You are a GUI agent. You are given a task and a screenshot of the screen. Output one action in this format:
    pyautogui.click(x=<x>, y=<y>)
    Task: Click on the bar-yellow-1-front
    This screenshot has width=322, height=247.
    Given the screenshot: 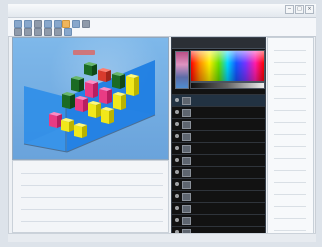 What is the action you would take?
    pyautogui.click(x=65, y=126)
    